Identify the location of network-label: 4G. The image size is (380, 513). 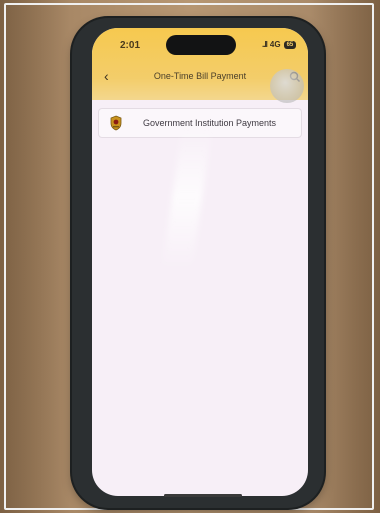
(275, 44).